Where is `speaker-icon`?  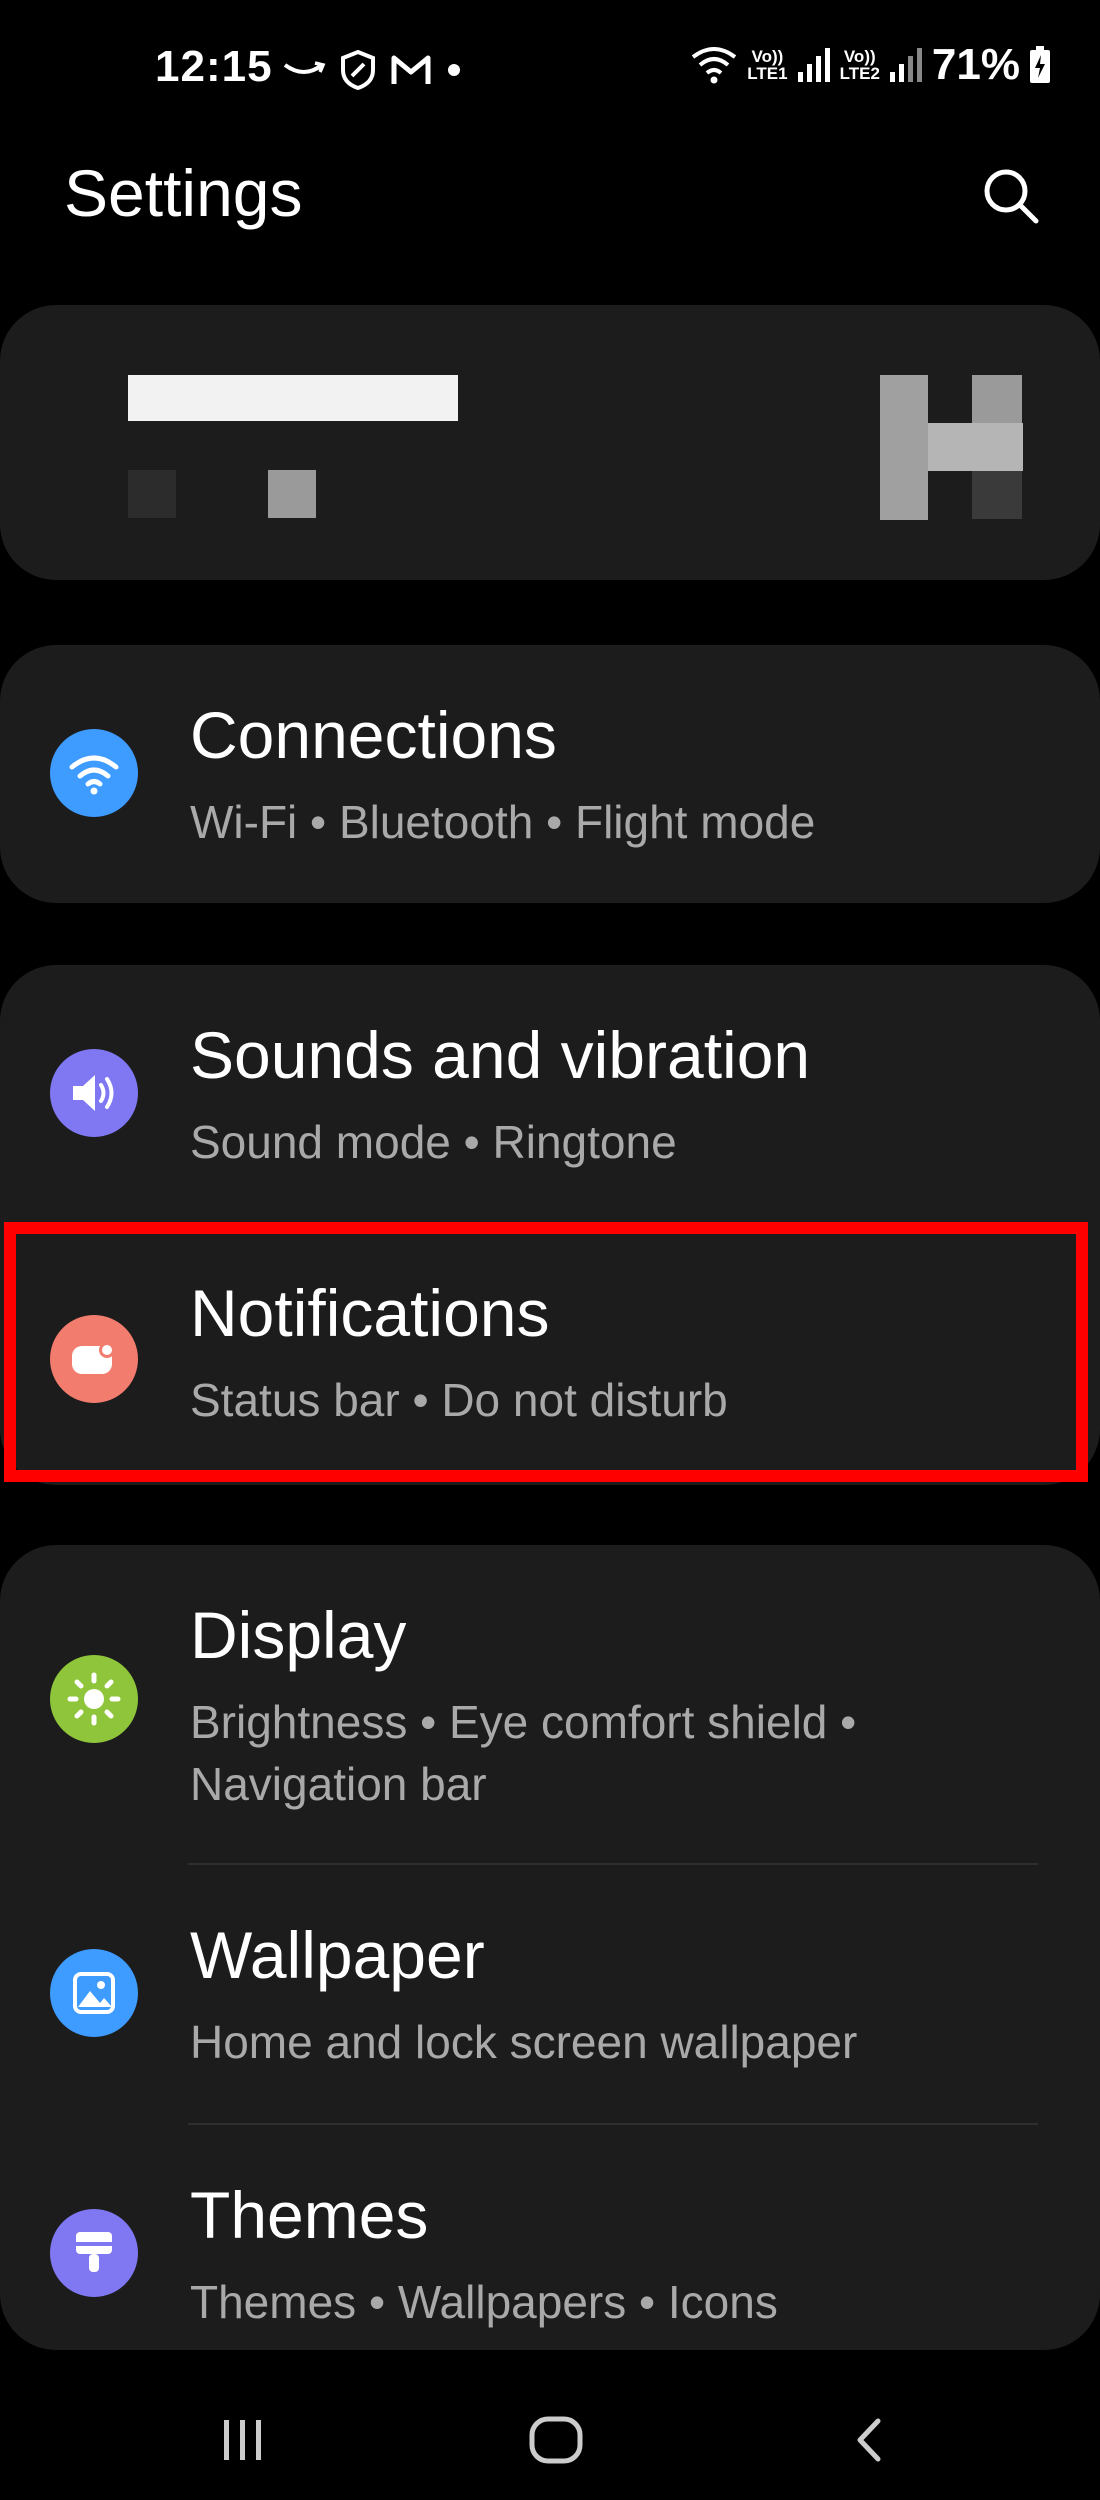
speaker-icon is located at coordinates (94, 1093).